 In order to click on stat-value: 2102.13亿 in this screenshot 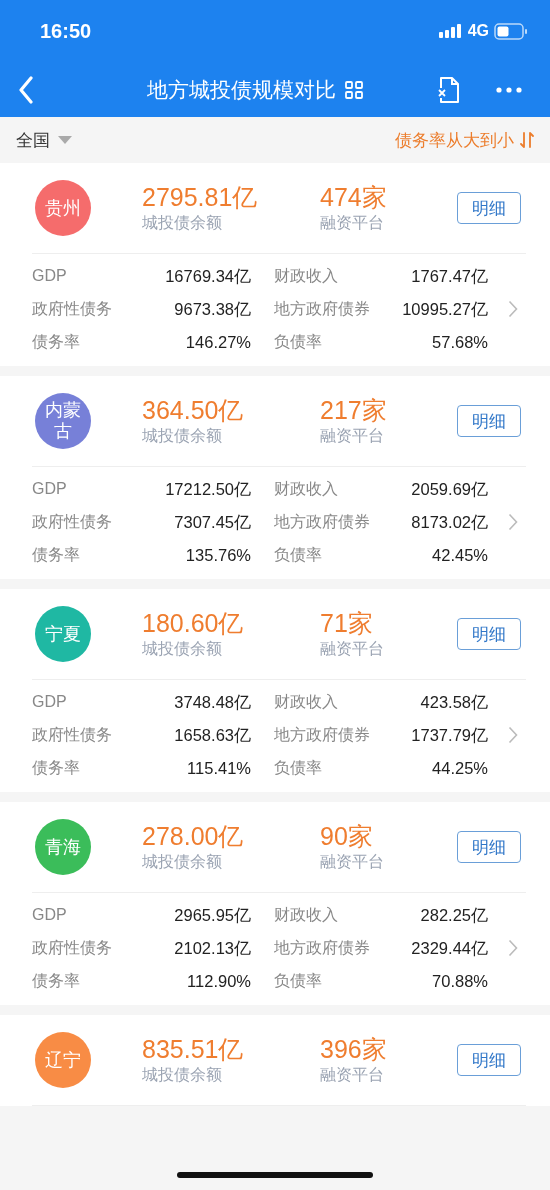, I will do `click(212, 948)`.